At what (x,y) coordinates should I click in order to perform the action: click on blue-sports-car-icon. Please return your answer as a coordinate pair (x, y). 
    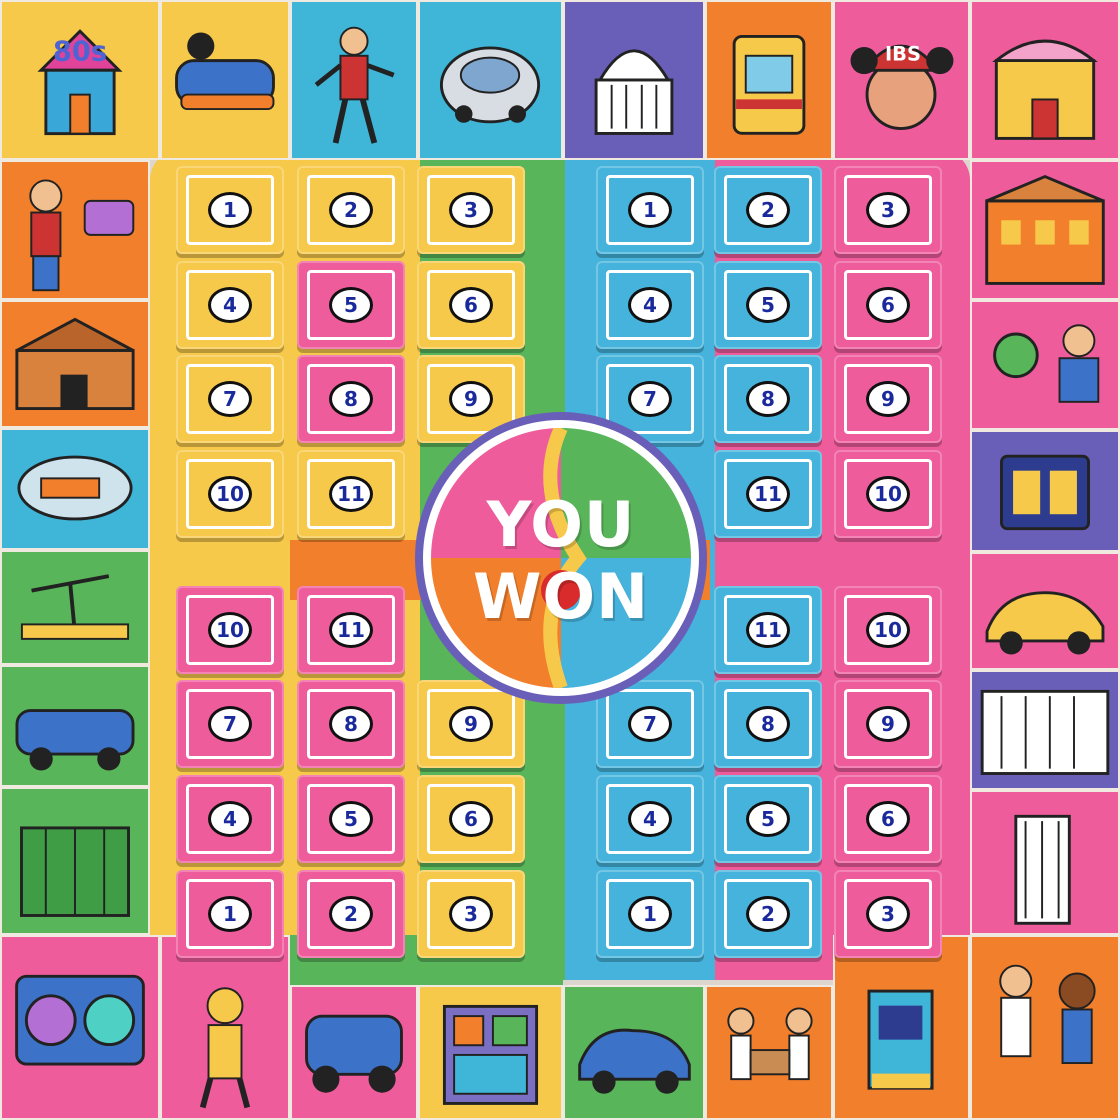
    Looking at the image, I should click on (1045, 862).